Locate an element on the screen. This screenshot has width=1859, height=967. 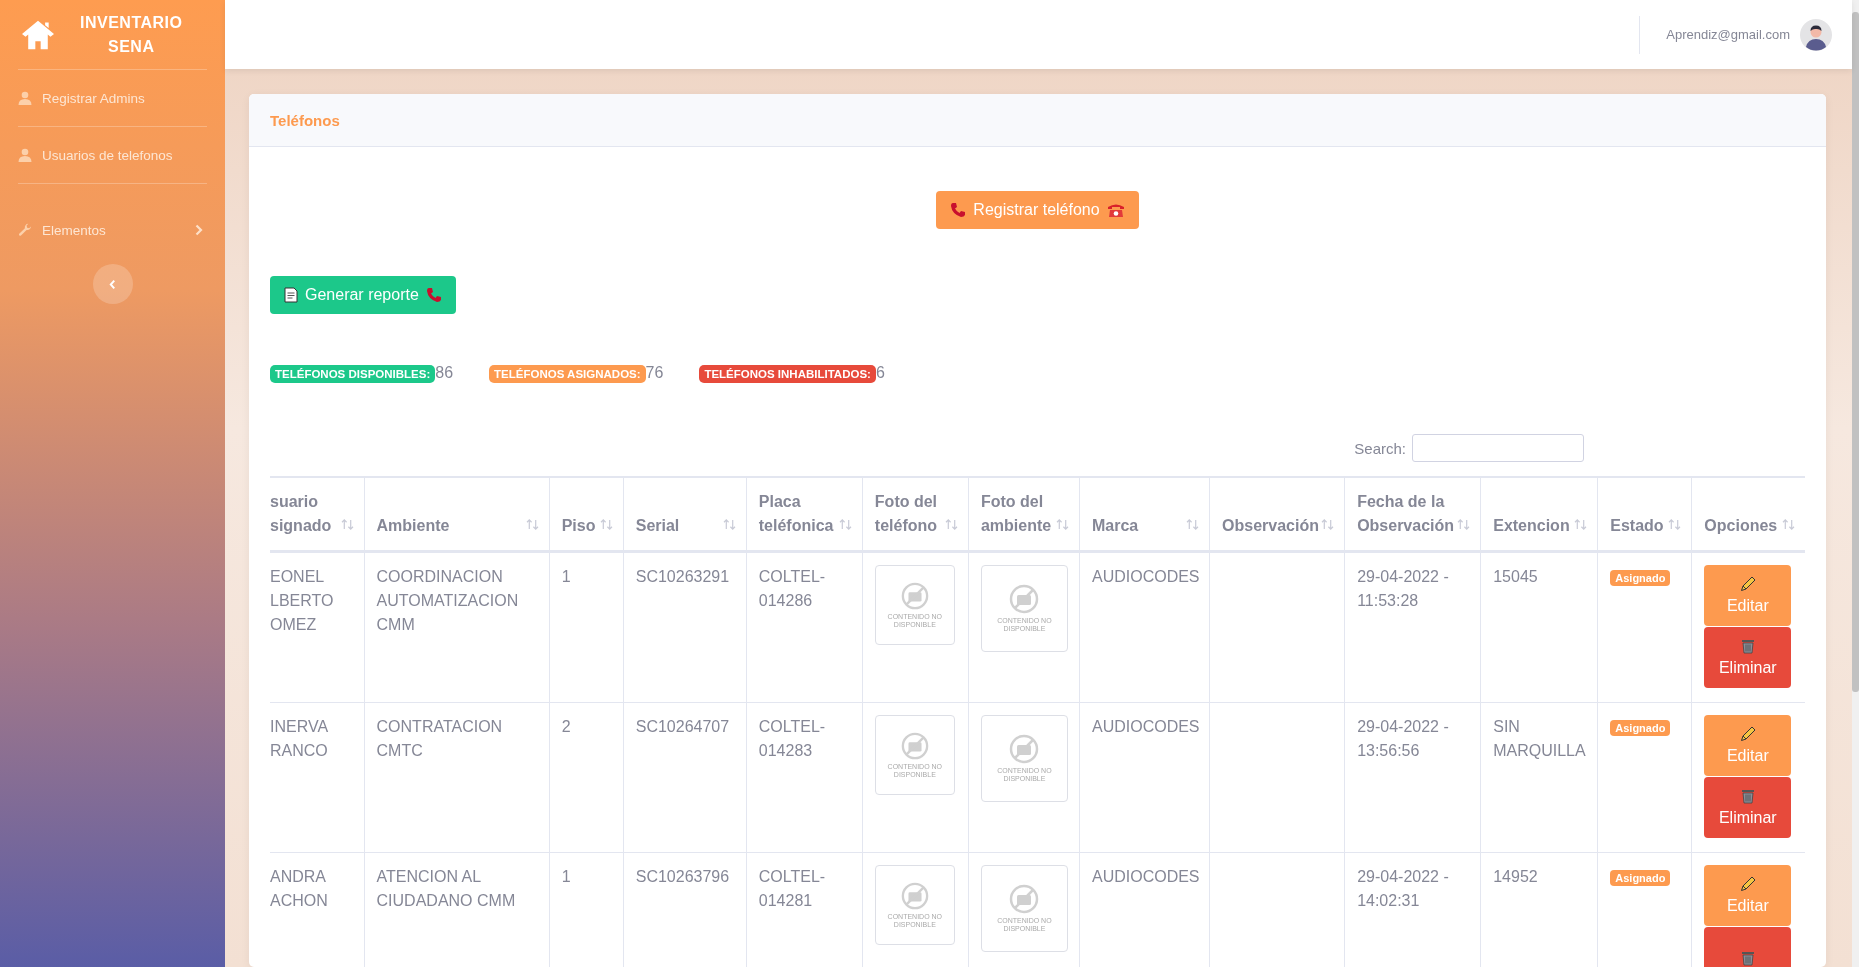
card-title: Teléfonos is located at coordinates (305, 120).